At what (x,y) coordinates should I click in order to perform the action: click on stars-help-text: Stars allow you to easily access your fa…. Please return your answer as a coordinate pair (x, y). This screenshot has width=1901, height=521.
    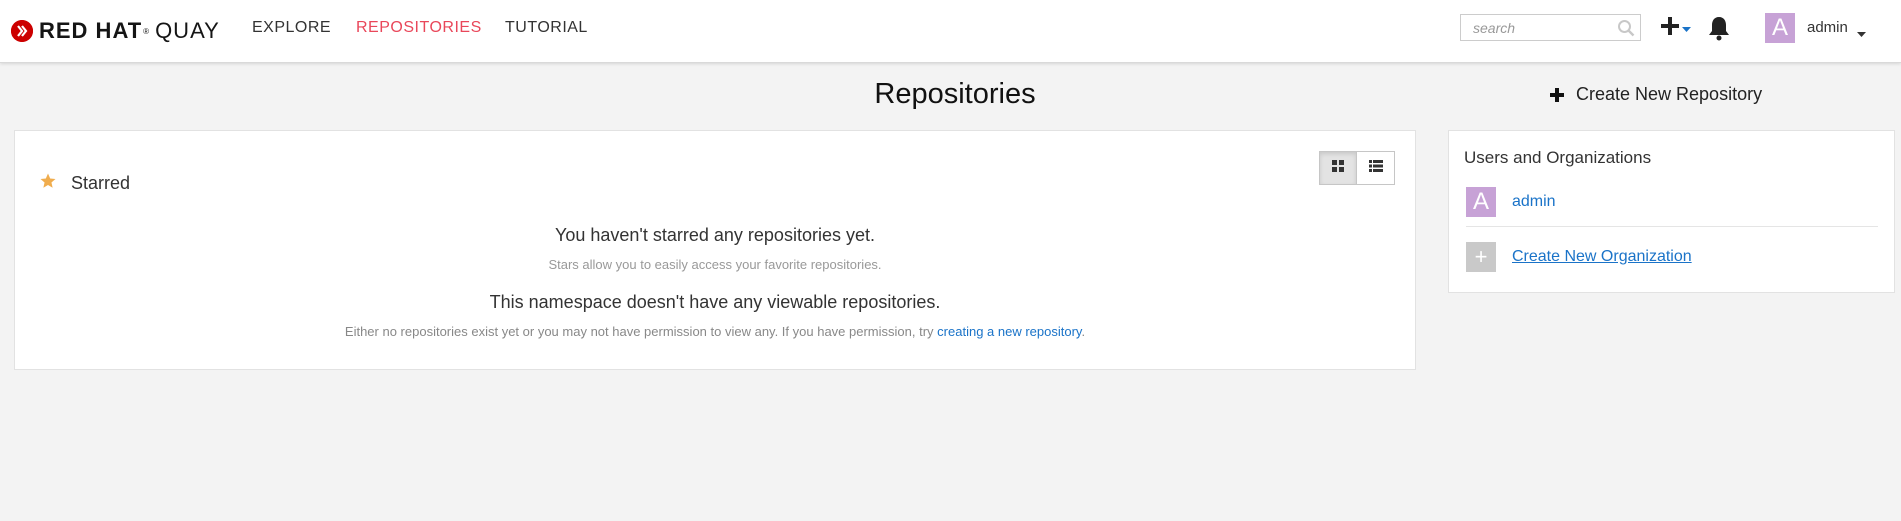
    Looking at the image, I should click on (715, 264).